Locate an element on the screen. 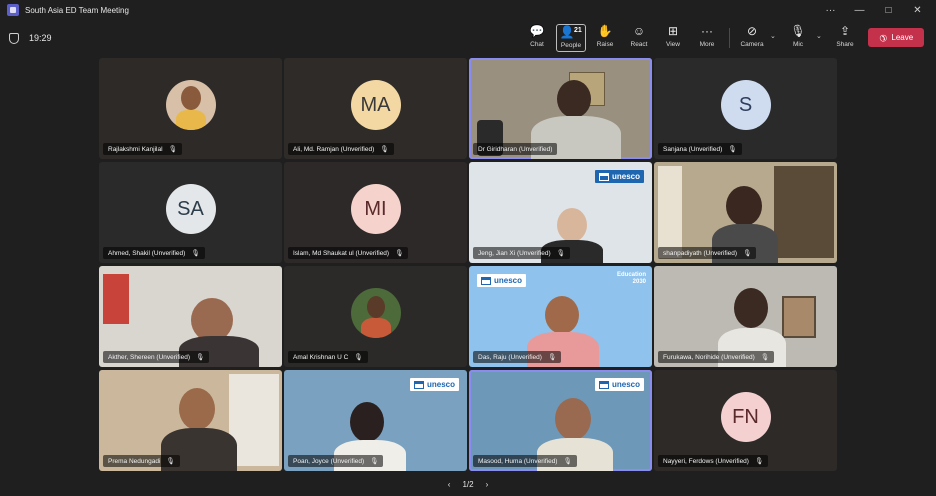  participant-tile: unesco Jeng, Jian Xi (Unverified) 🎙 is located at coordinates (560, 212).